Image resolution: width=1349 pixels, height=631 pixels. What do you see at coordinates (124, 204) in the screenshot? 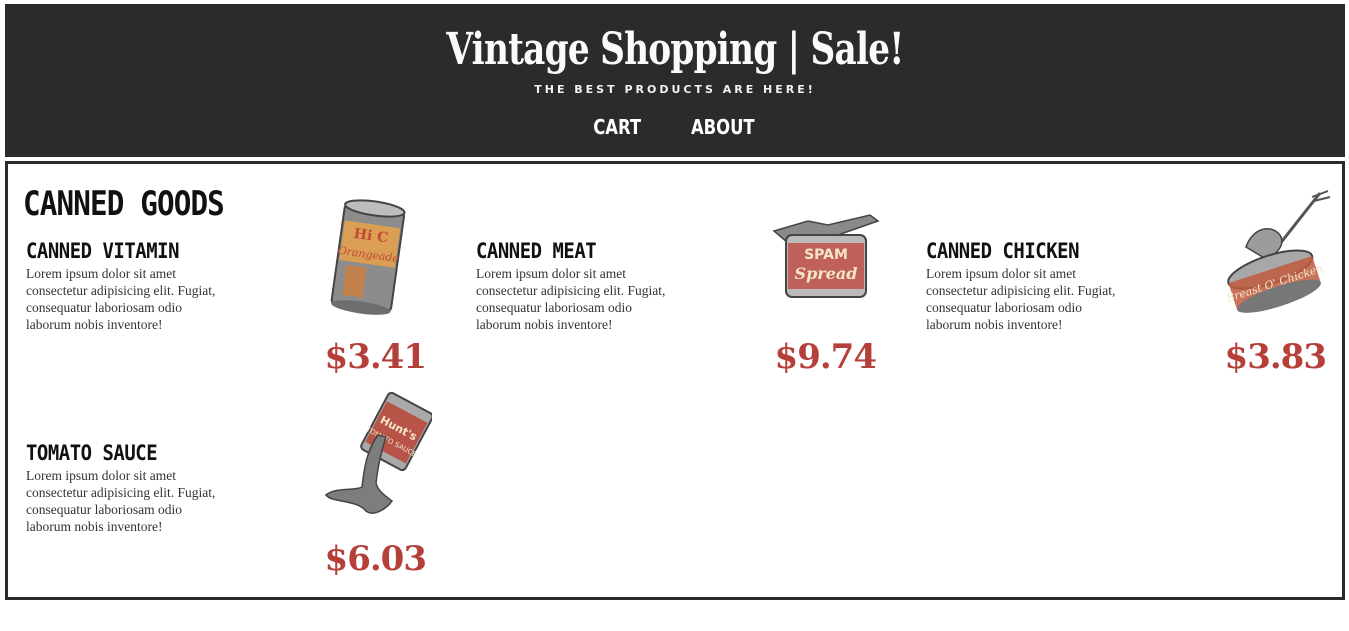
I see `section-title: CANNED GOODS` at bounding box center [124, 204].